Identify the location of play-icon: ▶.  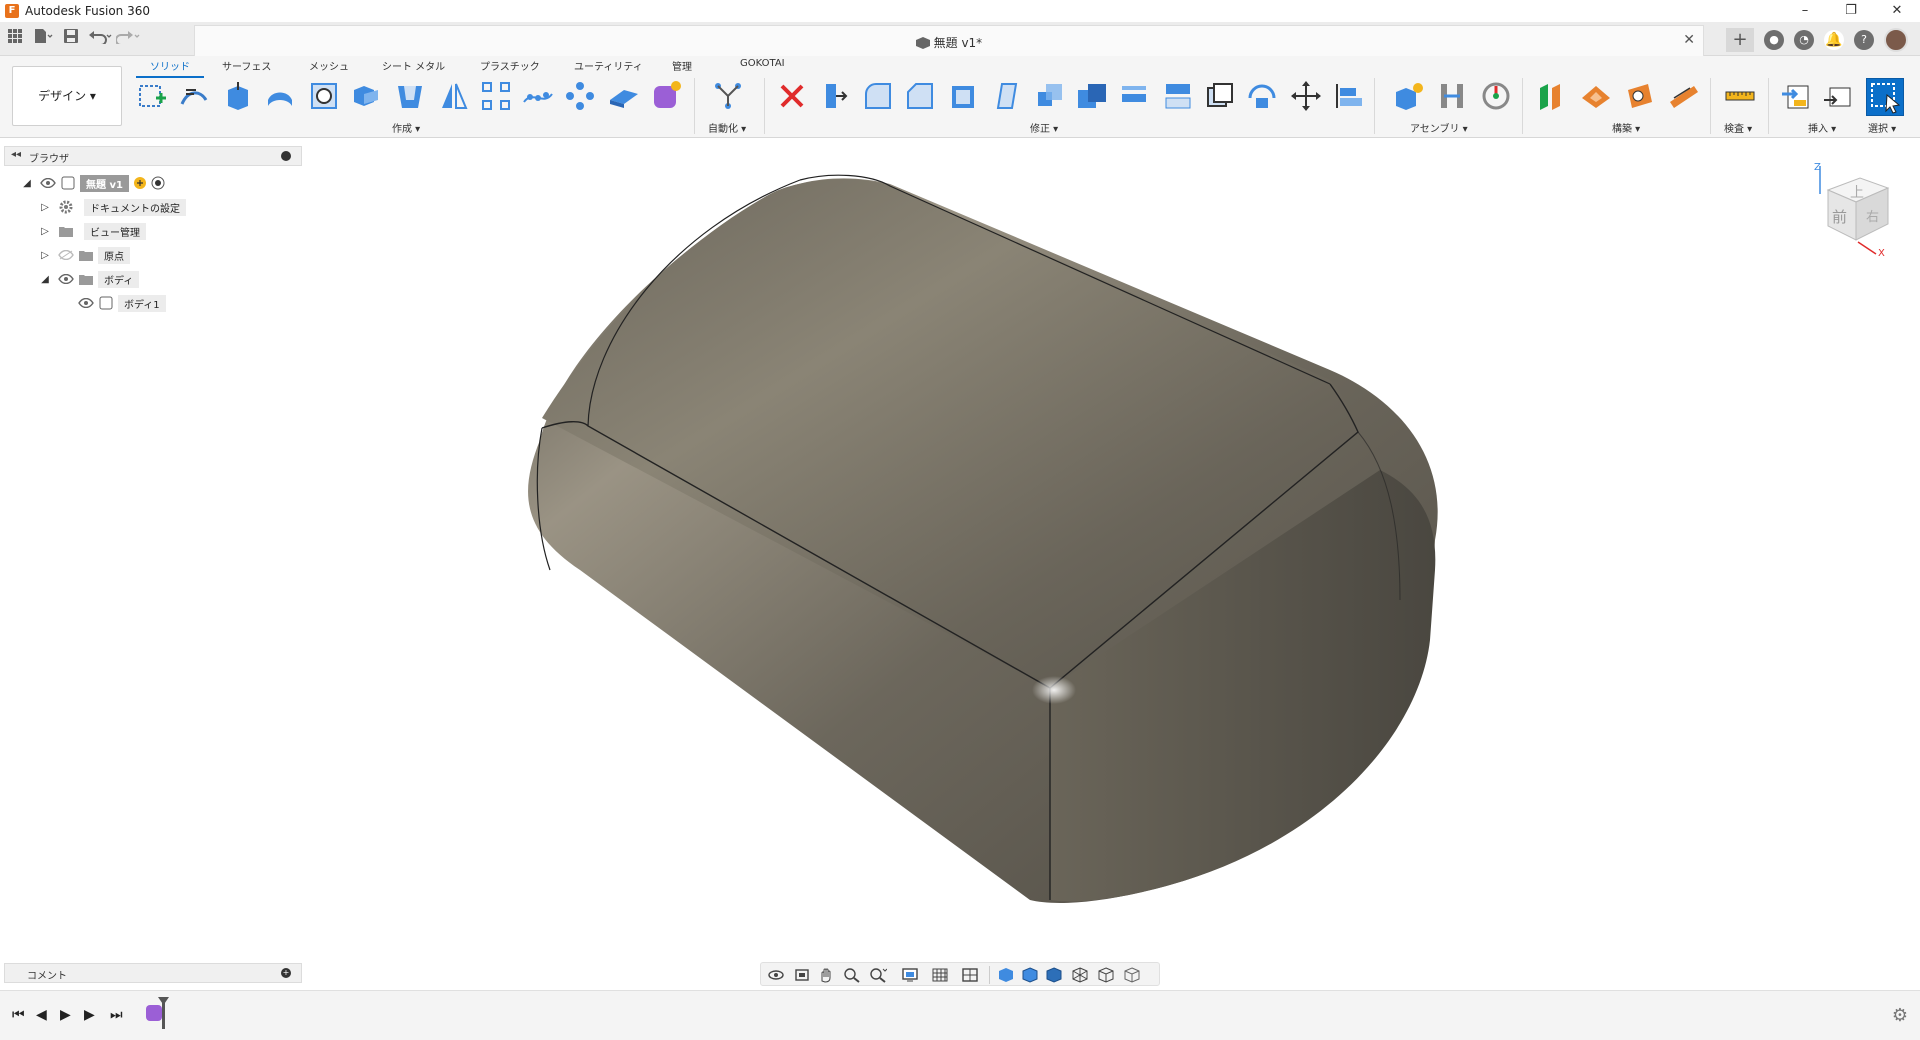
(65, 1015).